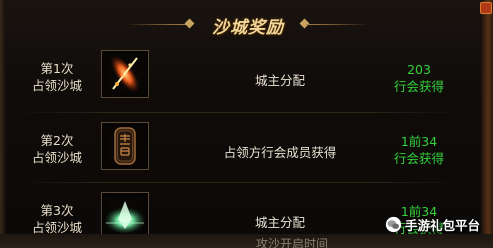  What do you see at coordinates (157, 24) in the screenshot?
I see `title-ornament-left` at bounding box center [157, 24].